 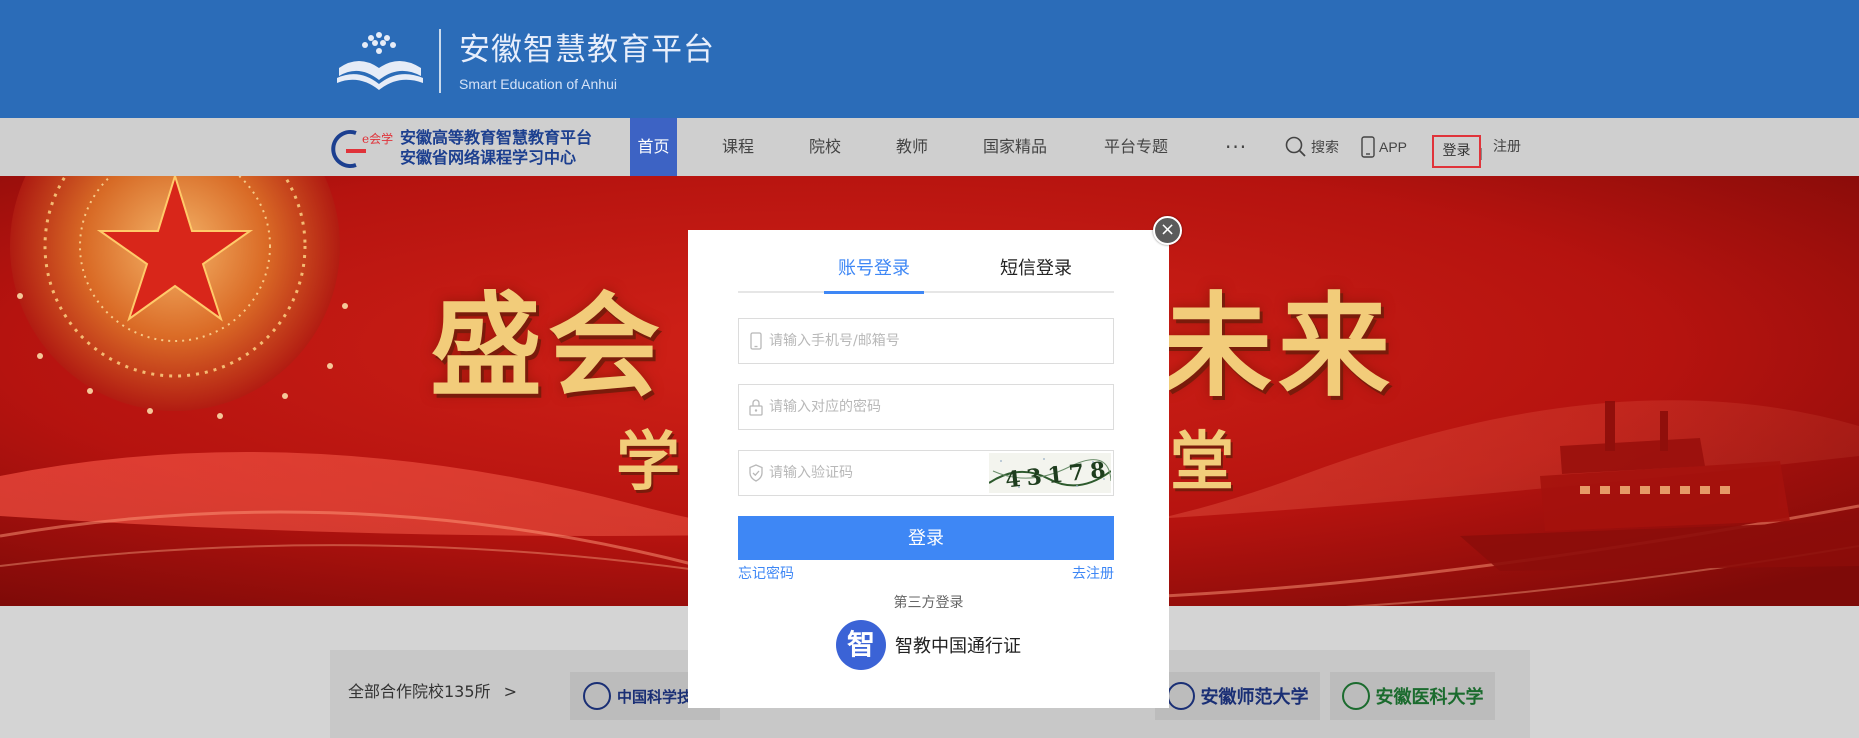 I want to click on third-party-provider-name: 智教中国通行证, so click(x=958, y=646).